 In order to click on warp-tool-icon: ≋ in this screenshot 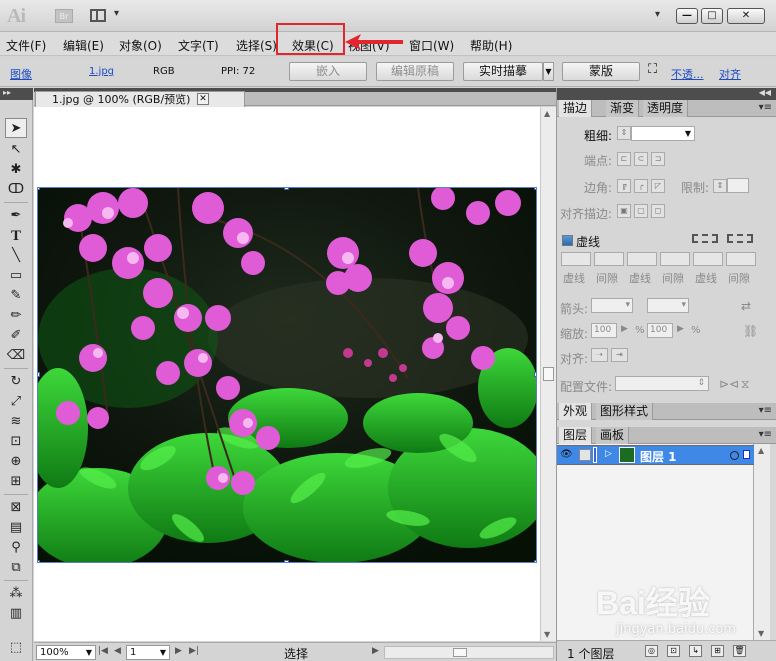, I will do `click(16, 422)`.